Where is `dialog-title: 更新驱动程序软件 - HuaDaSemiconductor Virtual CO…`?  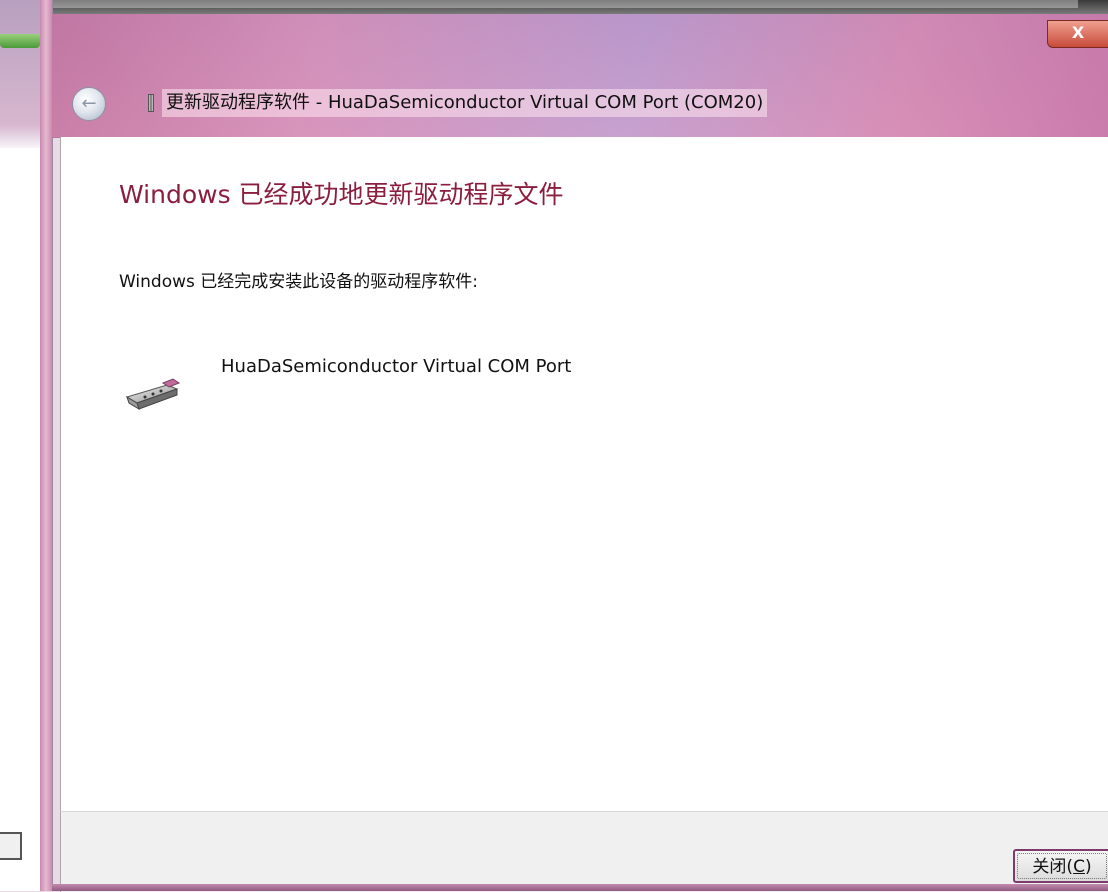
dialog-title: 更新驱动程序软件 - HuaDaSemiconductor Virtual CO… is located at coordinates (465, 103).